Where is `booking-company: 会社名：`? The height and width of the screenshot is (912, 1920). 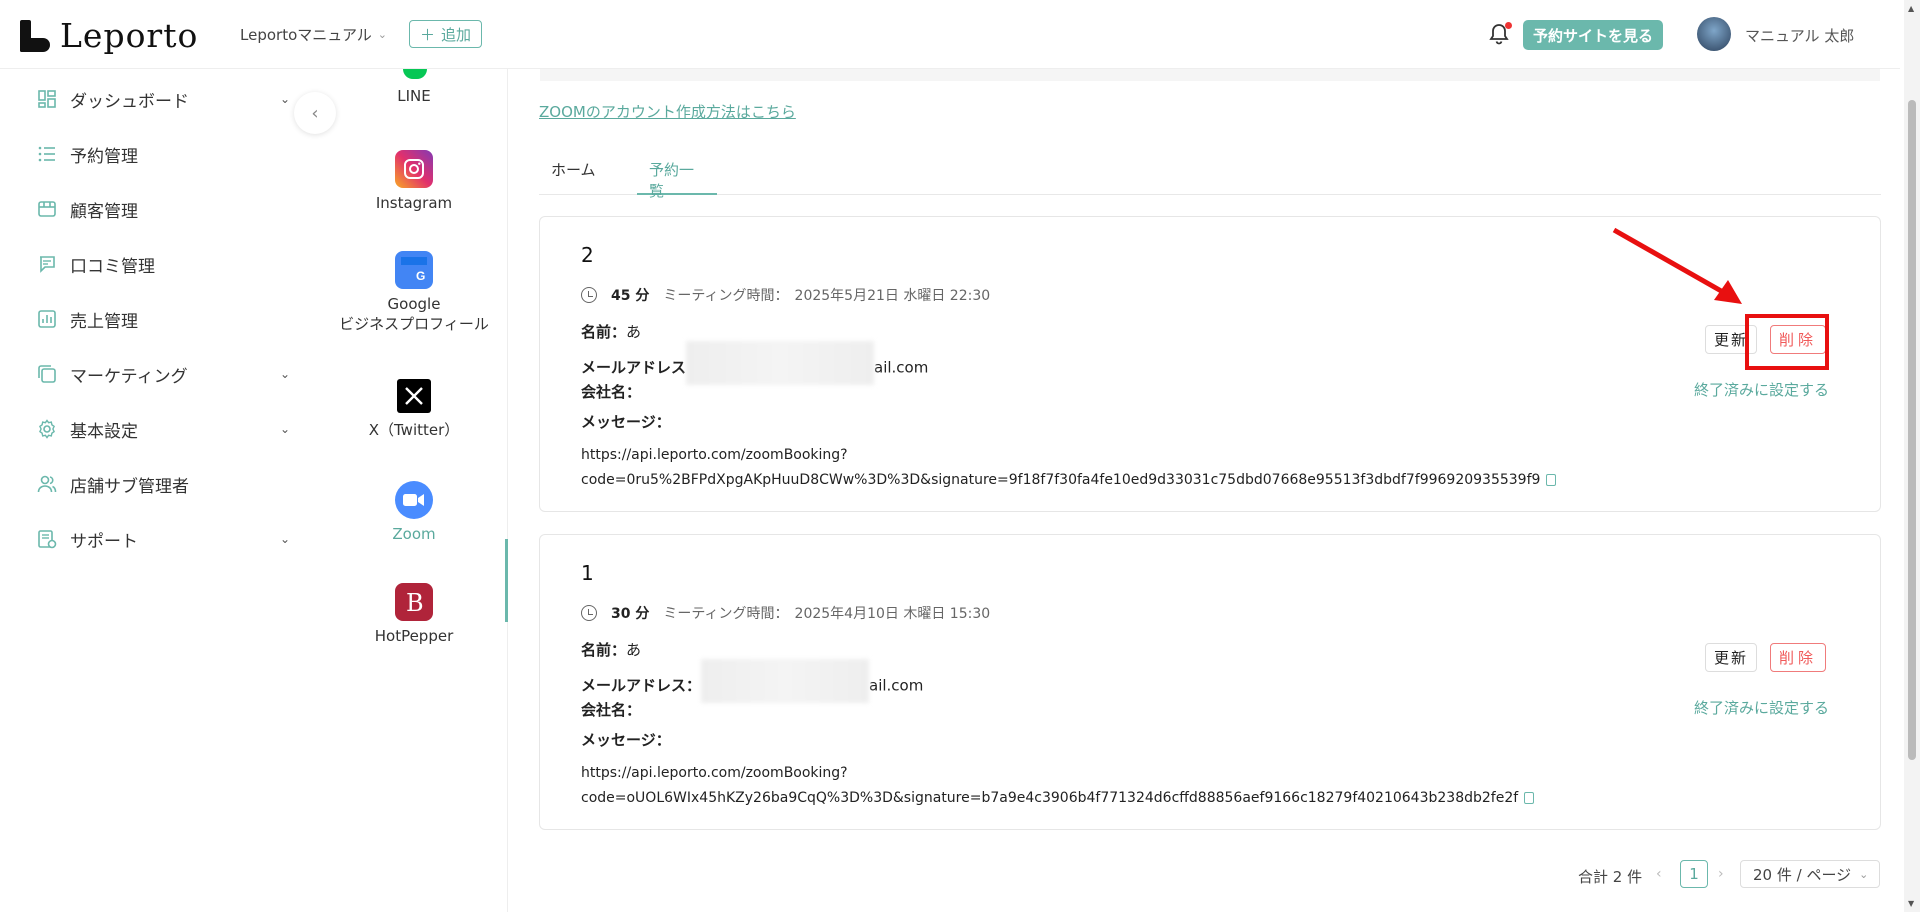 booking-company: 会社名： is located at coordinates (611, 709).